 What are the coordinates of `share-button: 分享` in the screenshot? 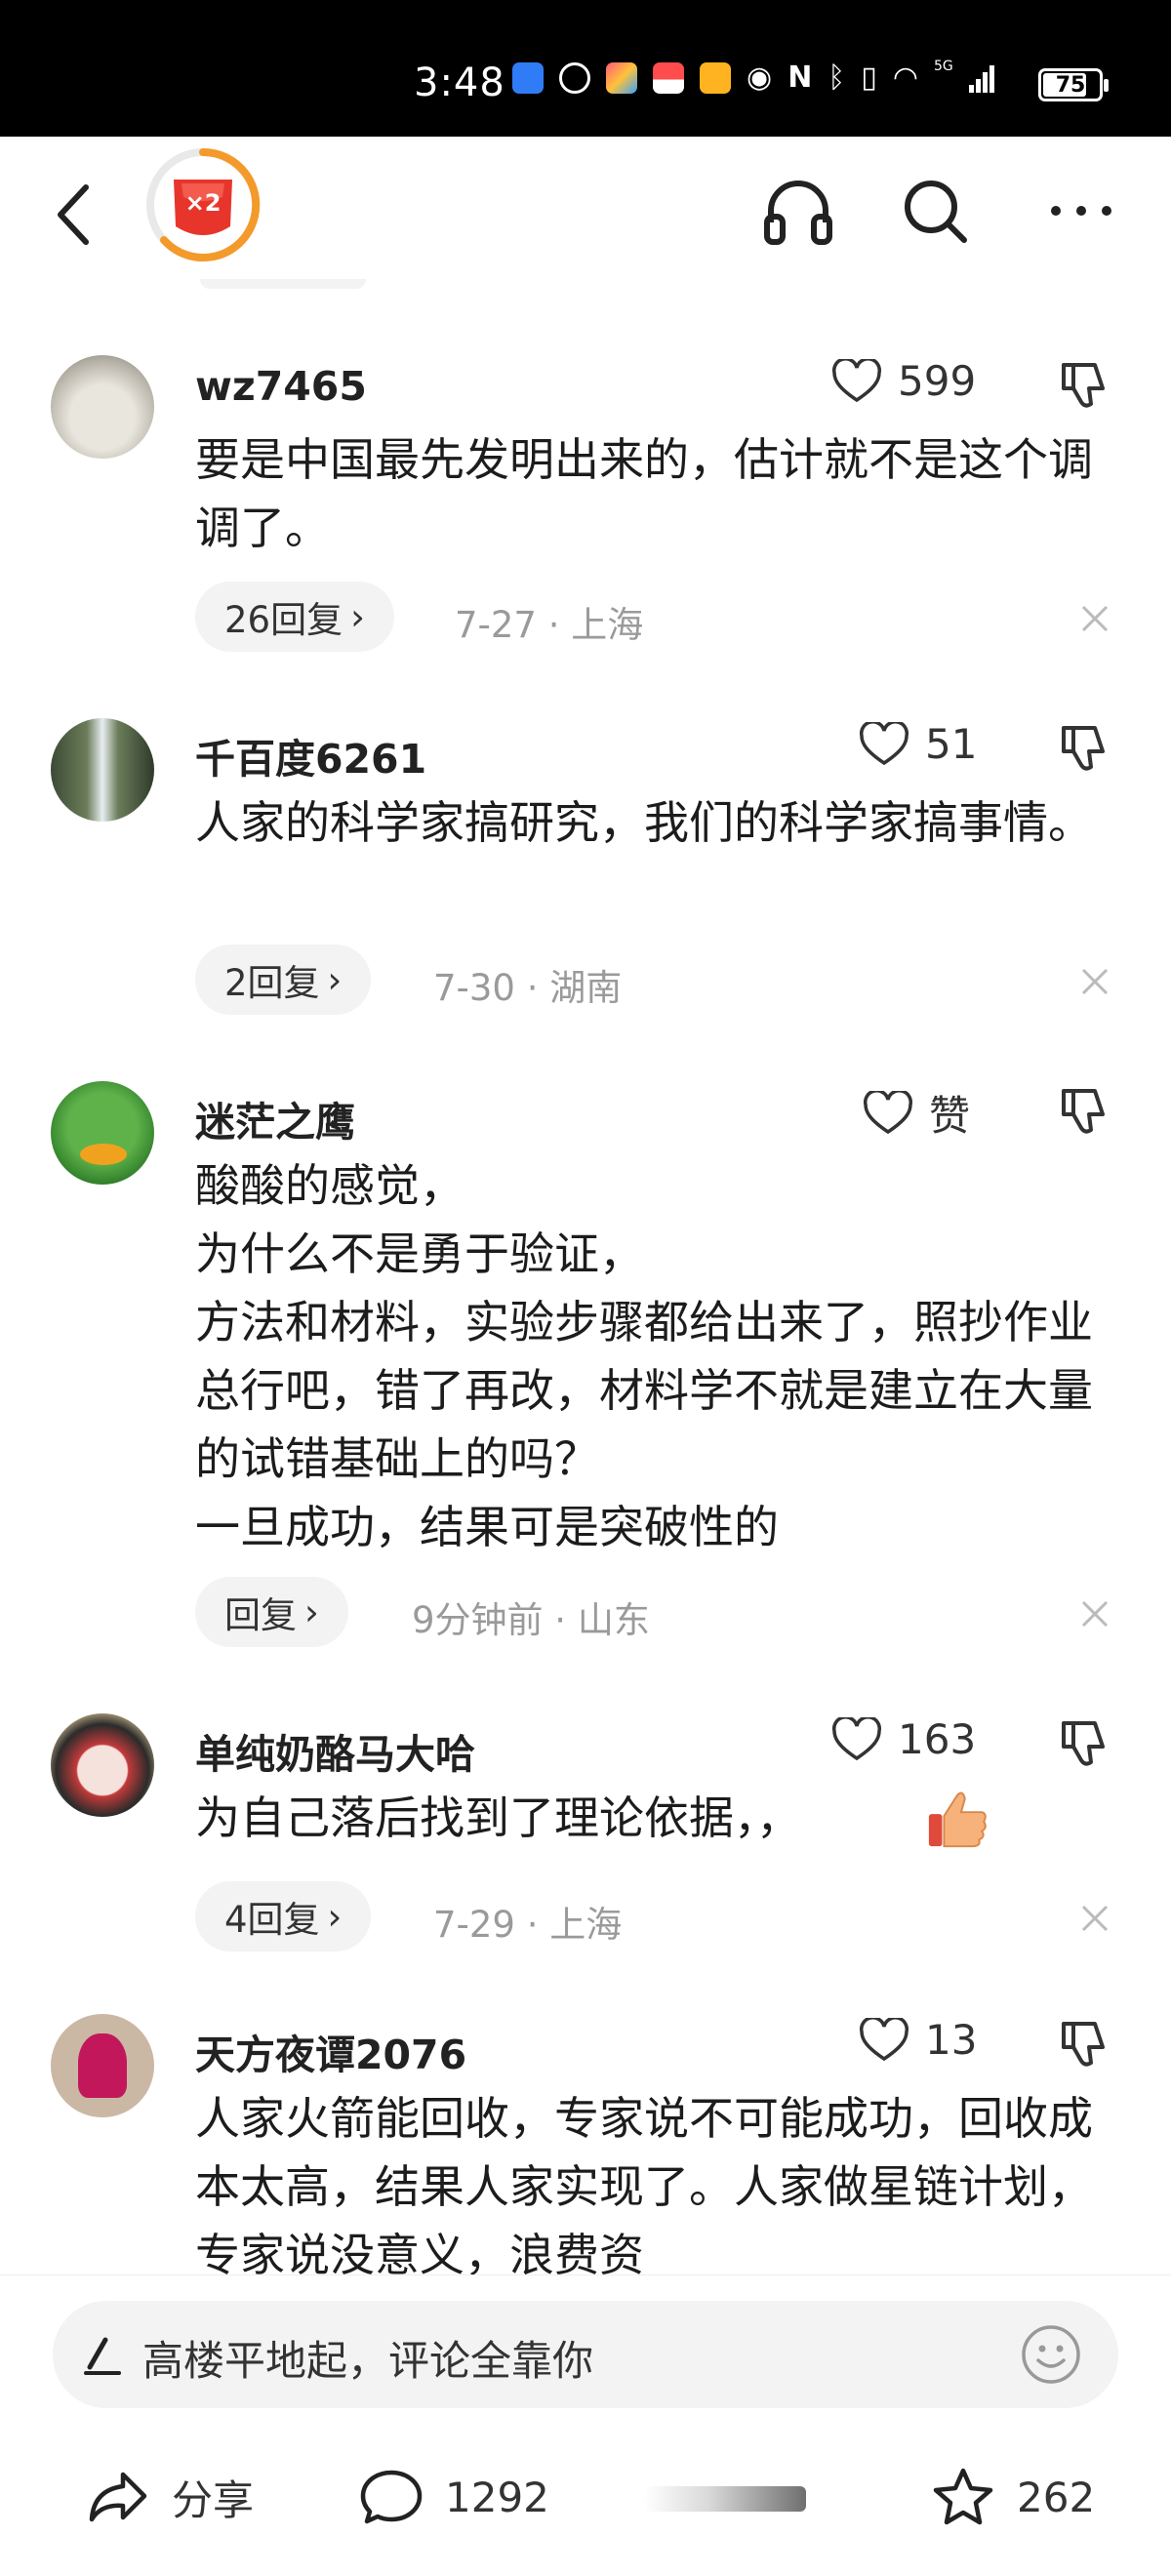 It's located at (170, 2497).